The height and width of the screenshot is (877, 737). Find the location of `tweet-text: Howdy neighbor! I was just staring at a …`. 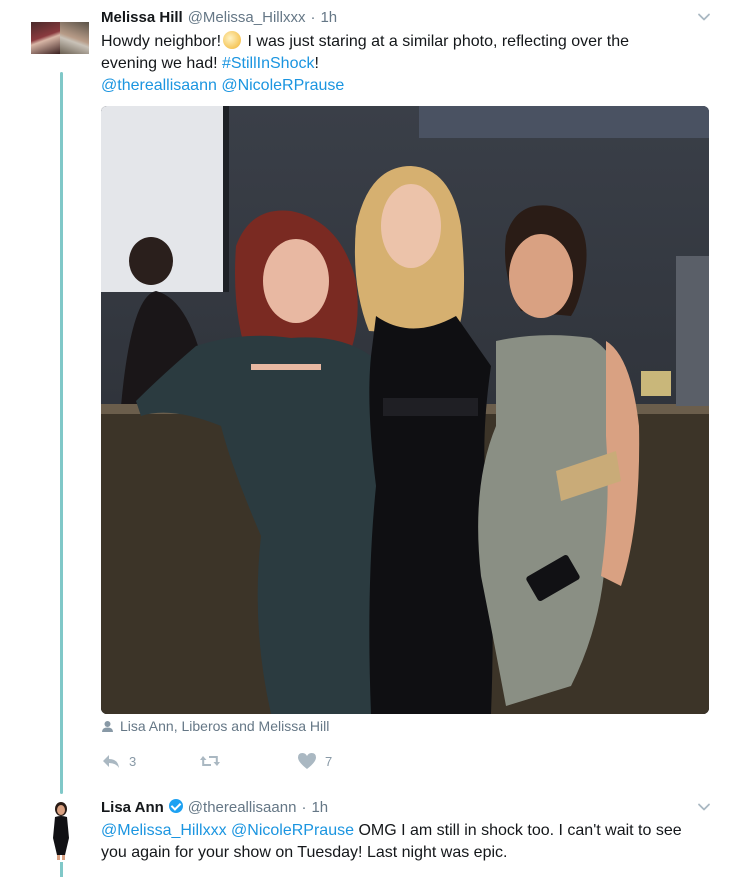

tweet-text: Howdy neighbor! I was just staring at a … is located at coordinates (365, 64).